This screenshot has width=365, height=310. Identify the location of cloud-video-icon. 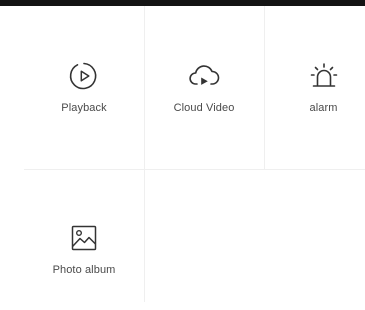
(204, 76).